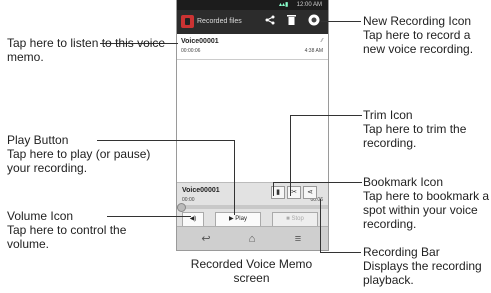  What do you see at coordinates (252, 207) in the screenshot?
I see `recording-bar` at bounding box center [252, 207].